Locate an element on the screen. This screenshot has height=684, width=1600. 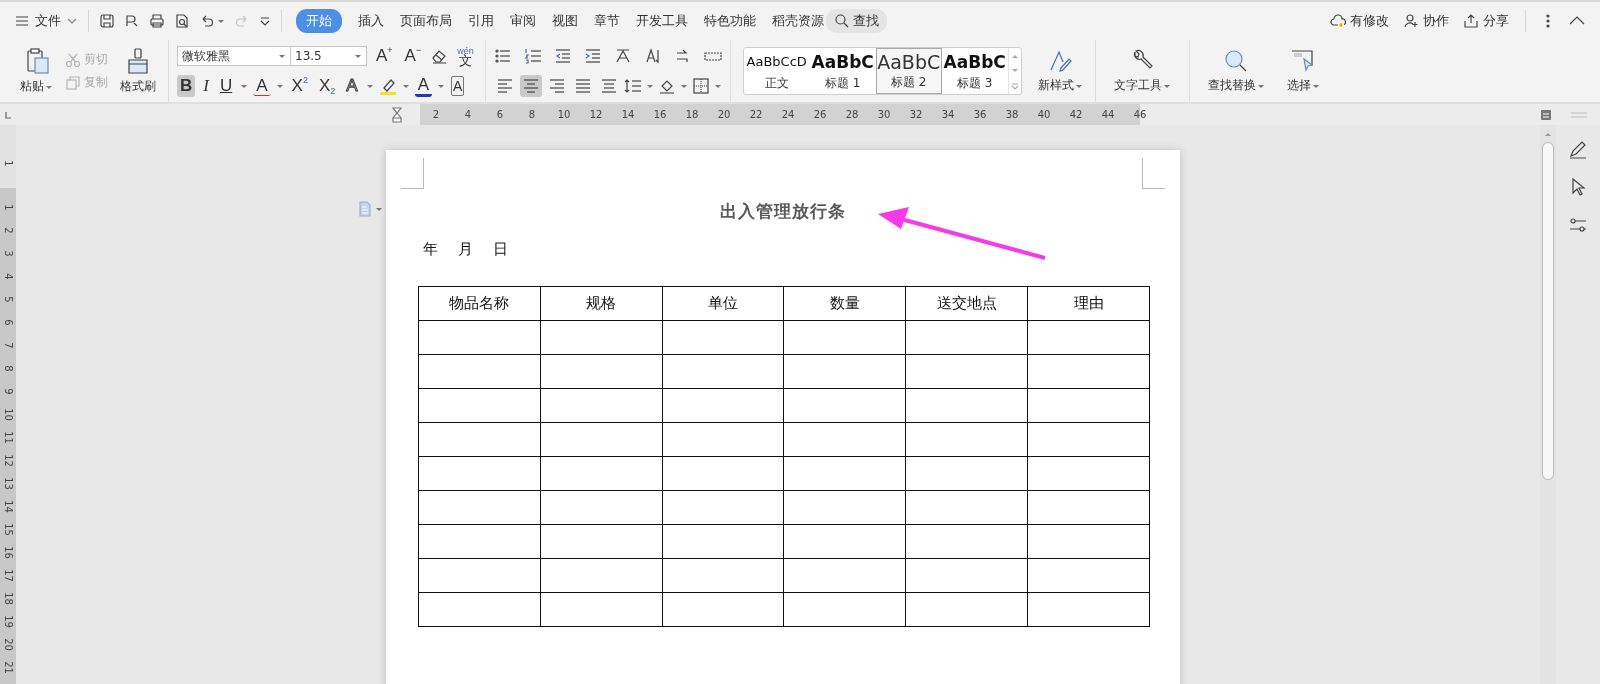
expand-icon is located at coordinates (1014, 86).